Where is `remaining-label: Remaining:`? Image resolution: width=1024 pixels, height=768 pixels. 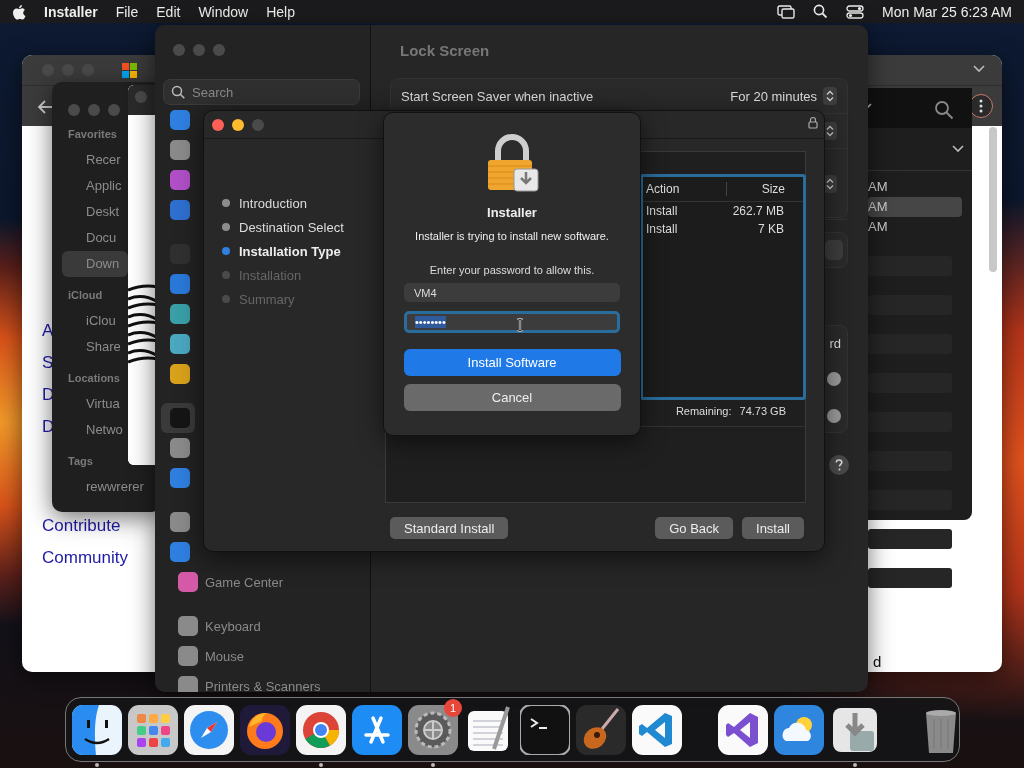
remaining-label: Remaining: is located at coordinates (703, 411).